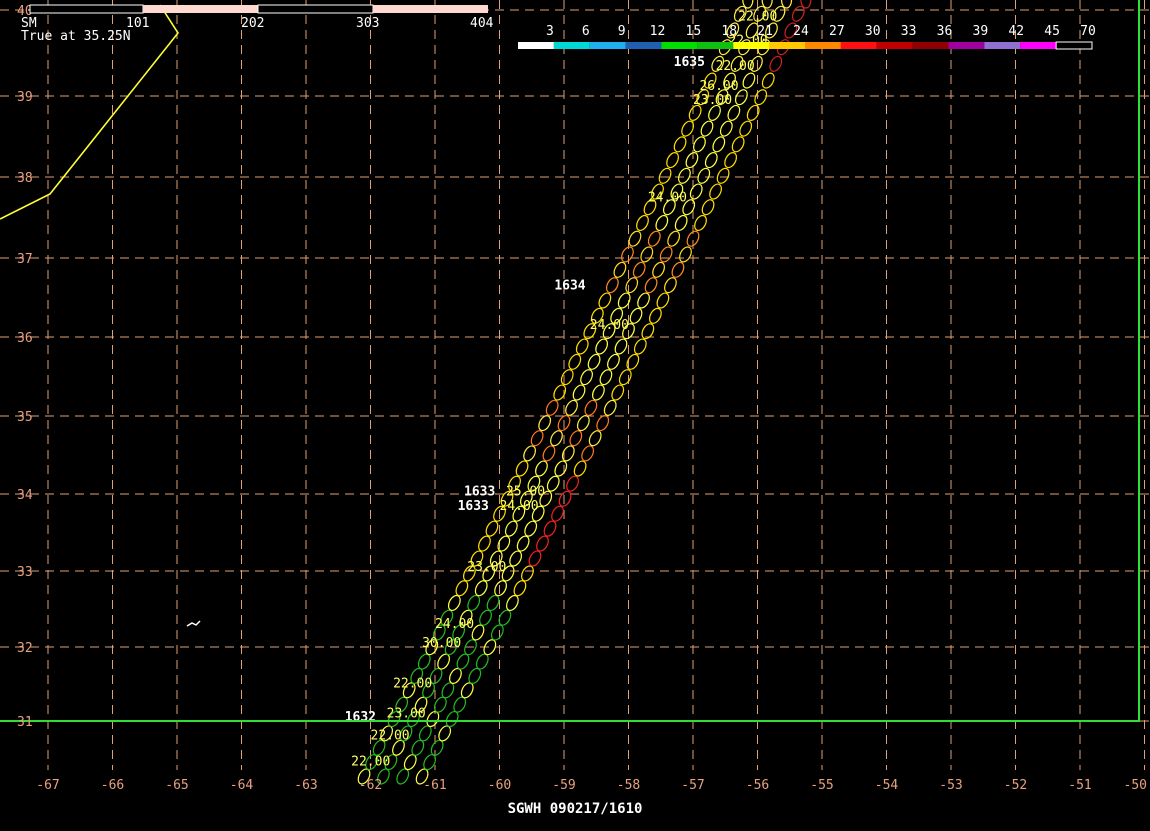 This screenshot has width=1150, height=831. Describe the element at coordinates (801, 31) in the screenshot. I see `legend-label: 24` at that location.